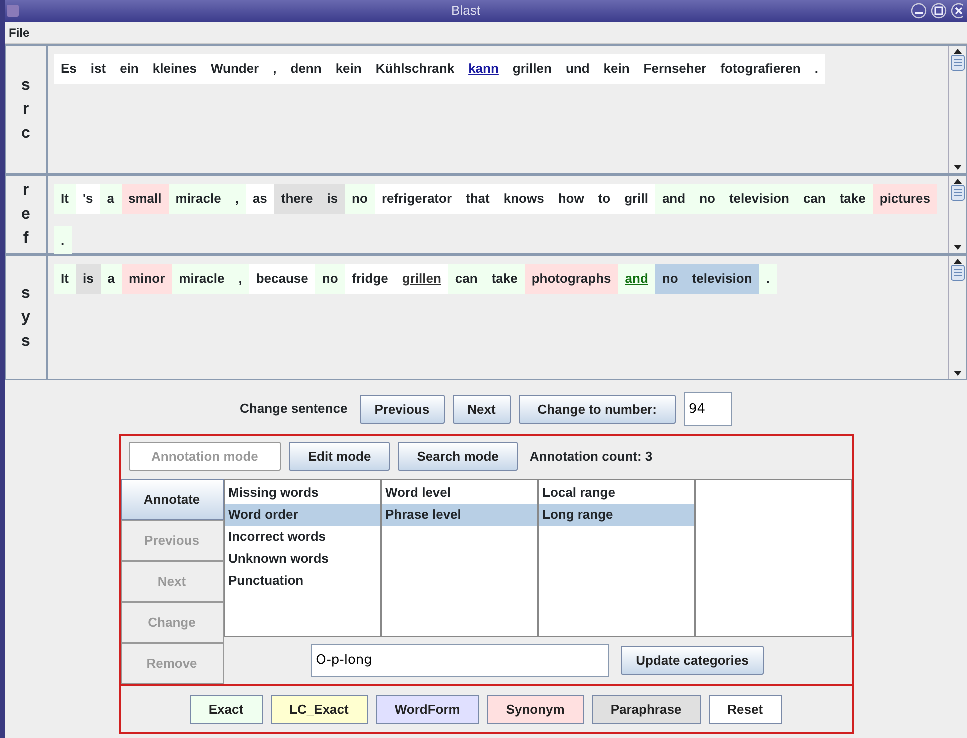  I want to click on category-code-field: O-p-long, so click(460, 660).